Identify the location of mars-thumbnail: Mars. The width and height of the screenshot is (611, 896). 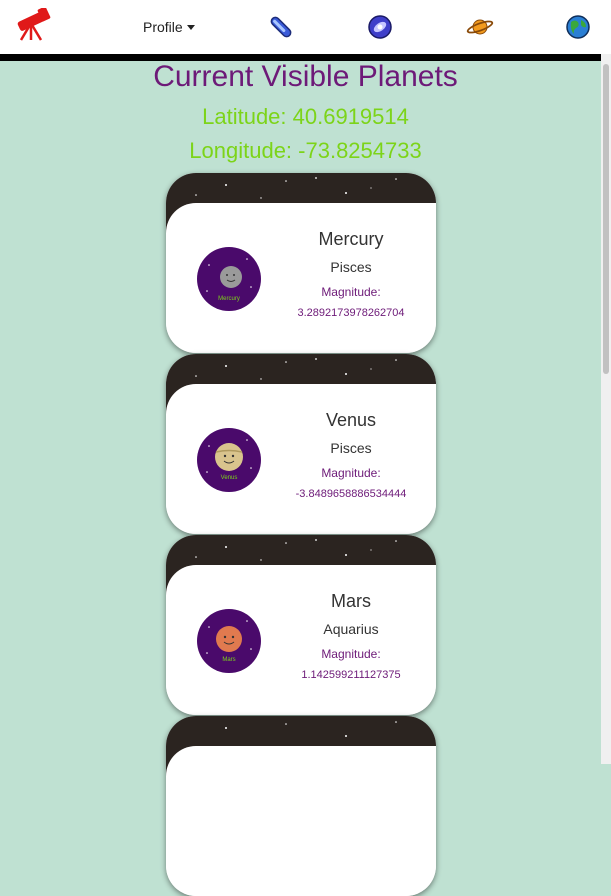
(229, 641).